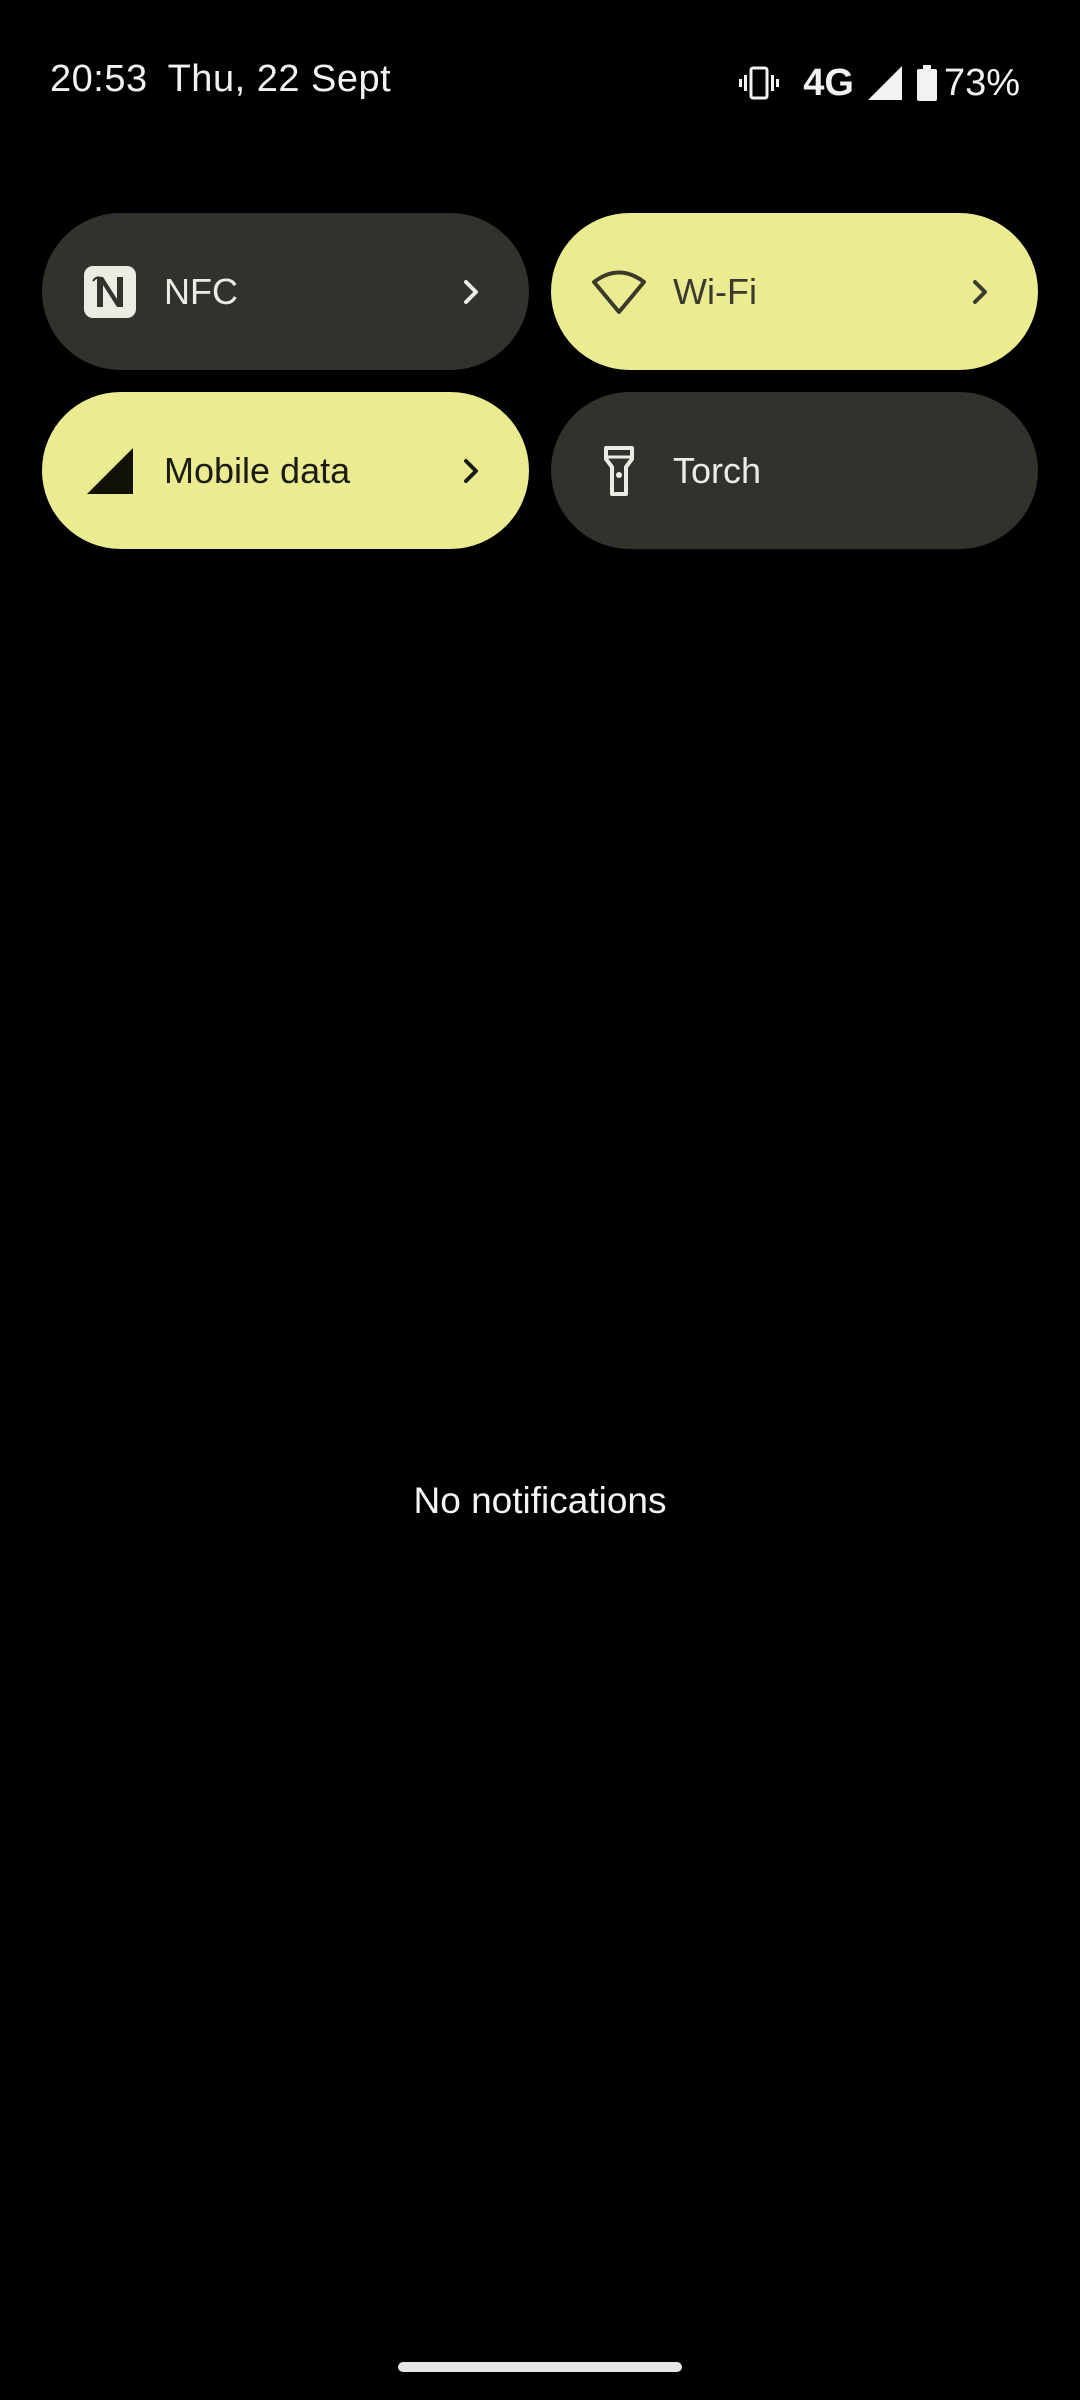 The width and height of the screenshot is (1080, 2400). Describe the element at coordinates (884, 83) in the screenshot. I see `signal-icon` at that location.